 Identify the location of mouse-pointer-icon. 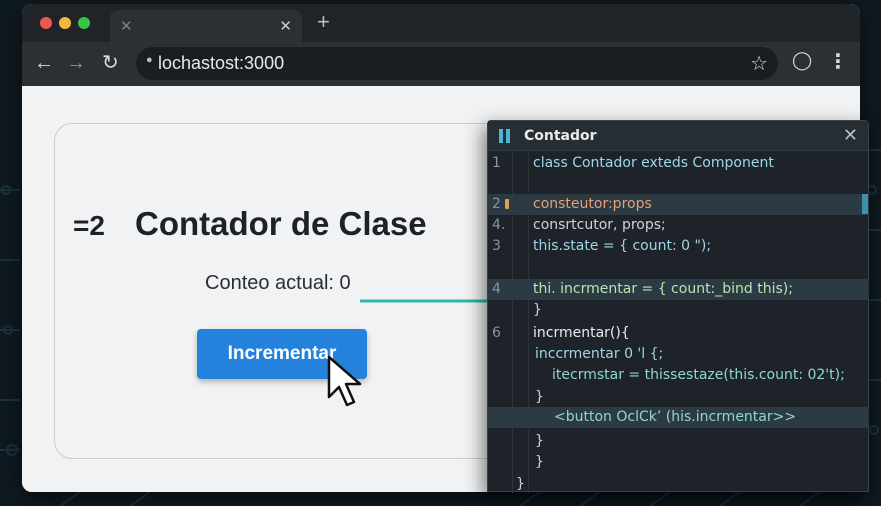
(344, 381).